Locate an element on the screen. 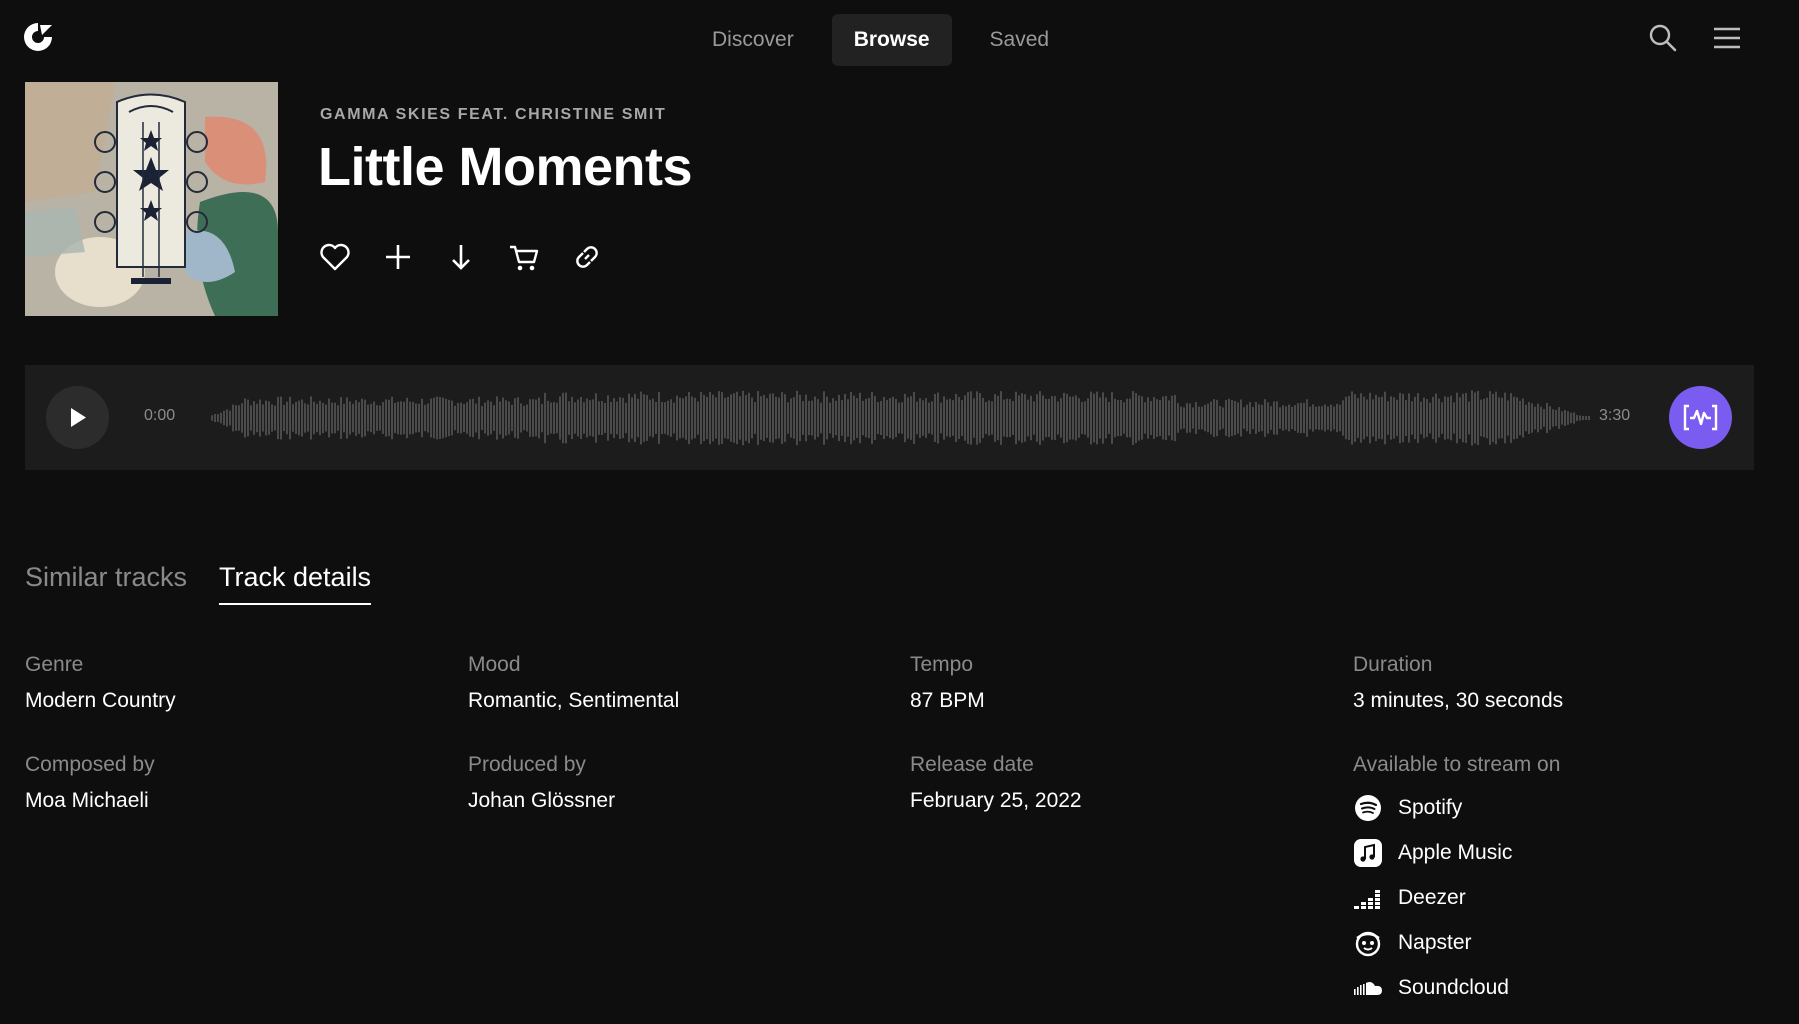  stream-name: Soundcloud is located at coordinates (1453, 987).